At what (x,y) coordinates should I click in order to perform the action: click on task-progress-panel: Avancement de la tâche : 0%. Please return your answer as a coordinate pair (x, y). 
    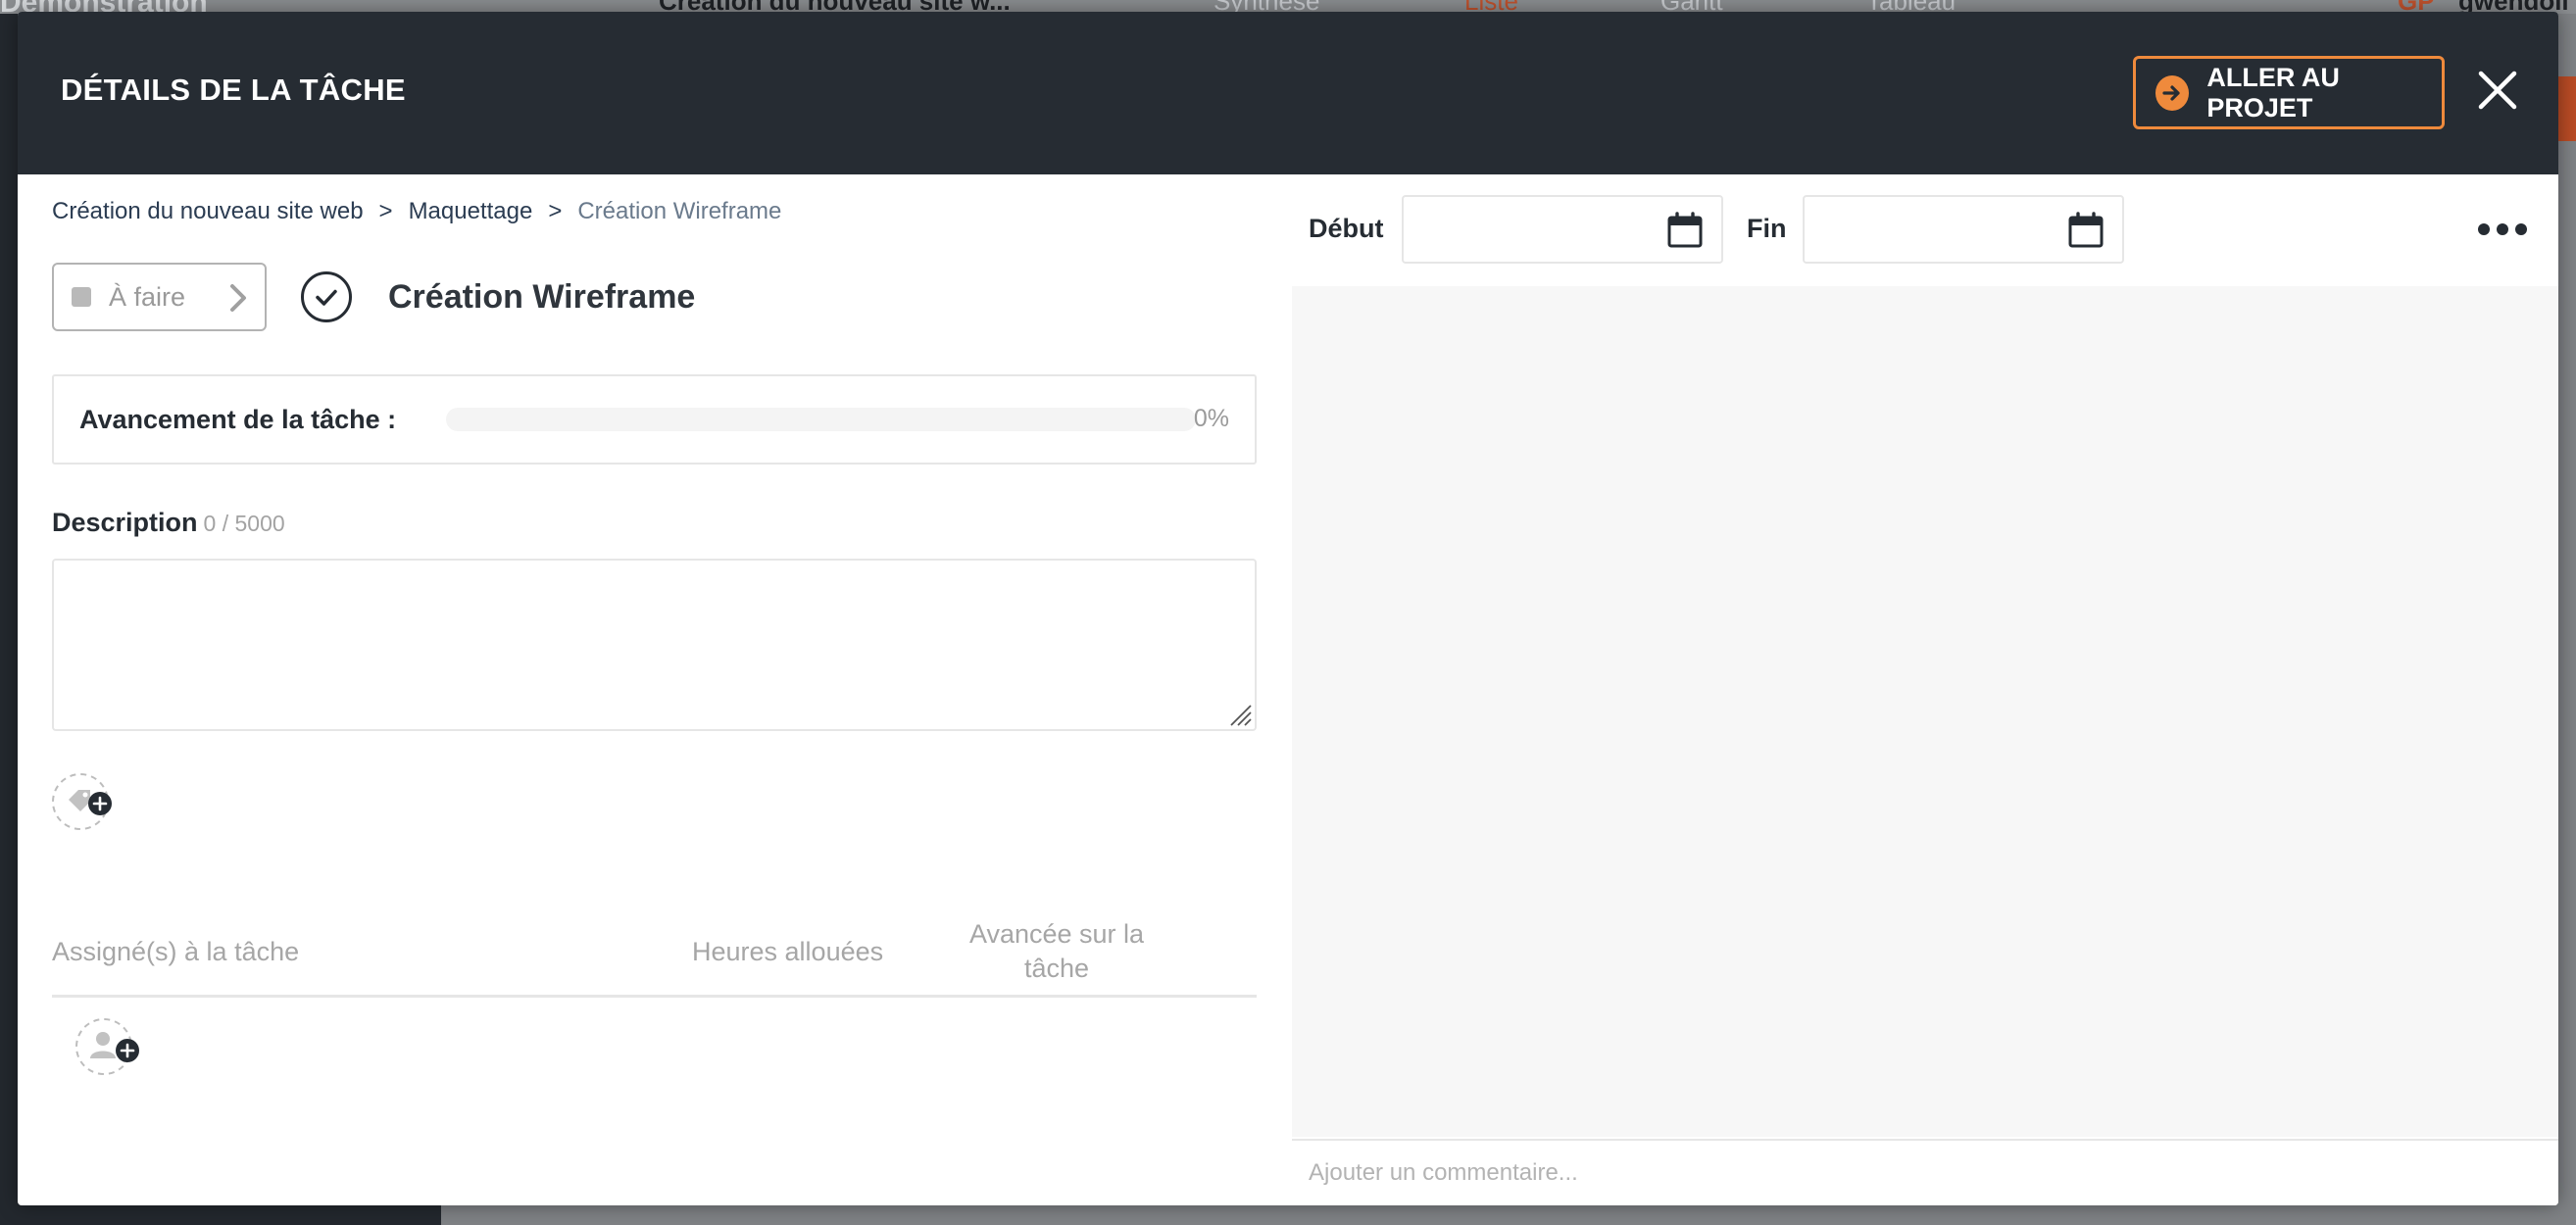
    Looking at the image, I should click on (654, 419).